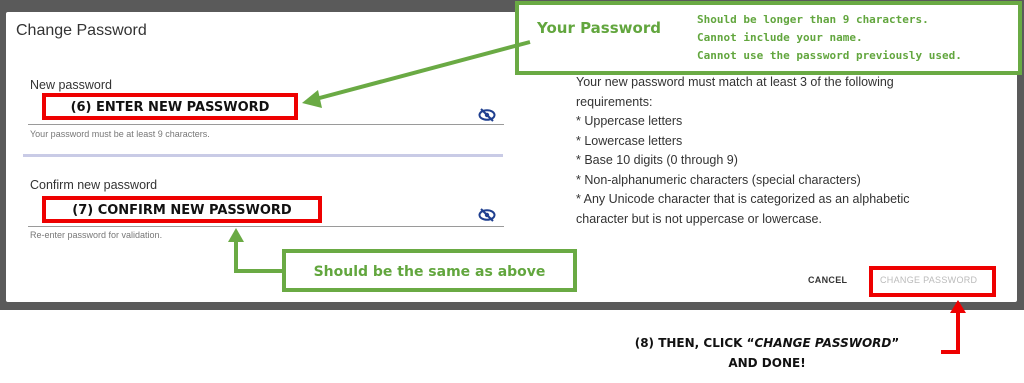 This screenshot has height=383, width=1024. What do you see at coordinates (694, 343) in the screenshot?
I see `step8-prefix: (8) THEN, CLICK “` at bounding box center [694, 343].